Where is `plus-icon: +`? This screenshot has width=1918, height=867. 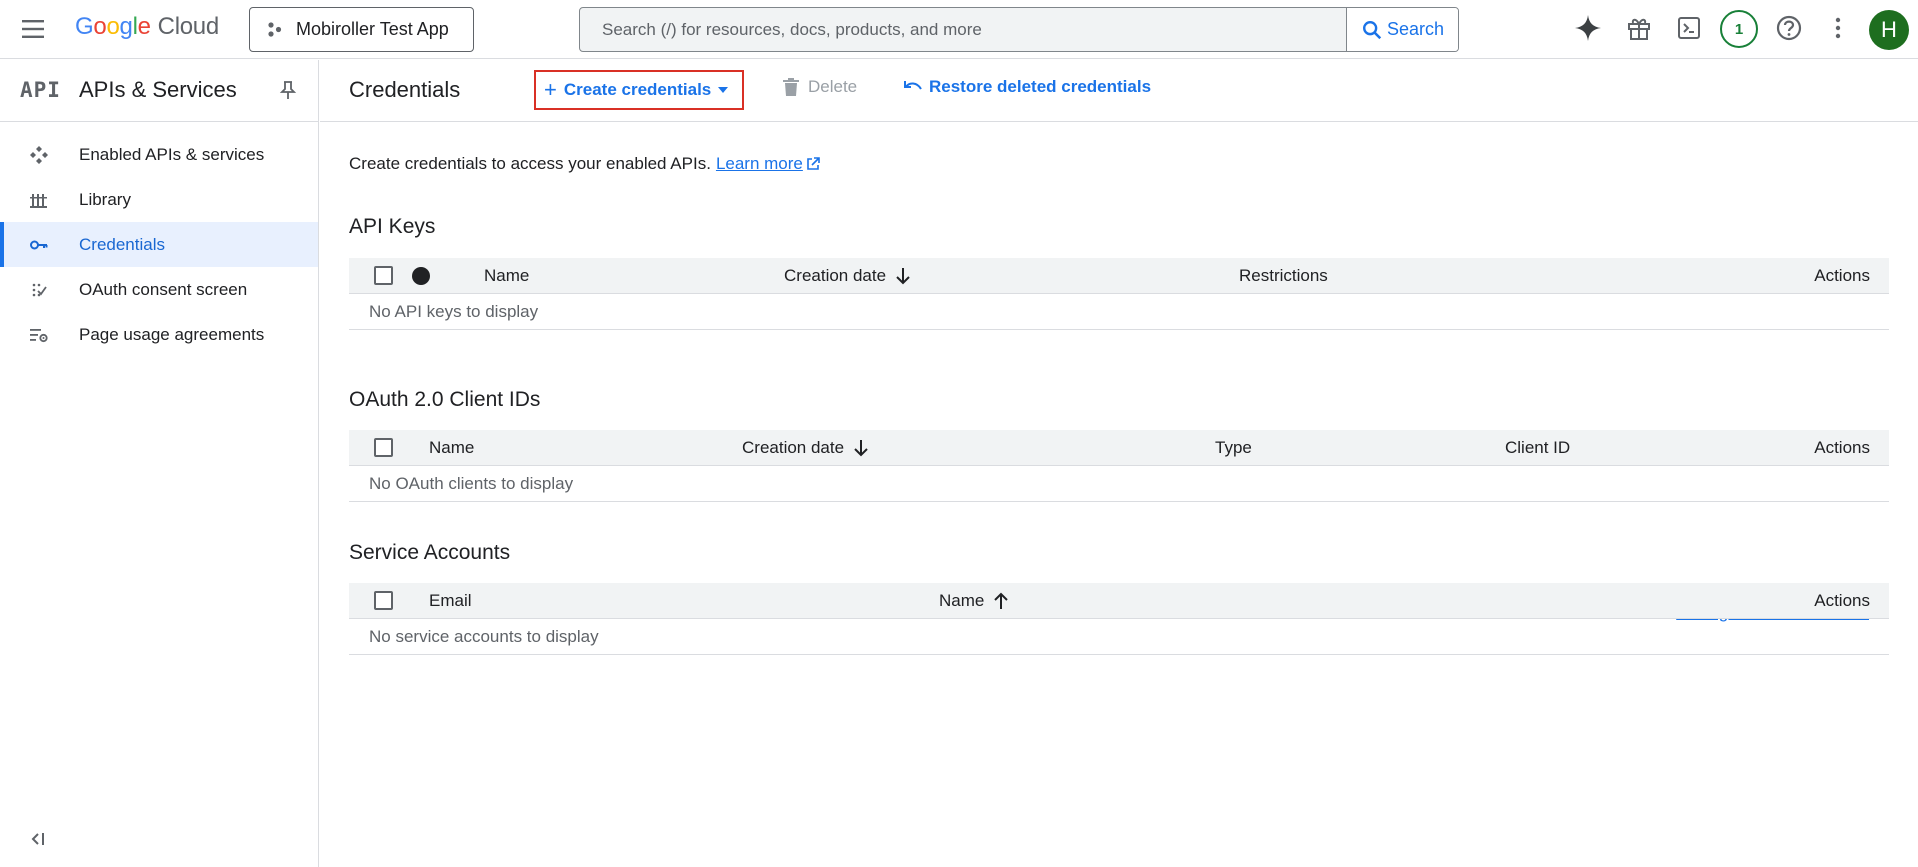 plus-icon: + is located at coordinates (550, 89).